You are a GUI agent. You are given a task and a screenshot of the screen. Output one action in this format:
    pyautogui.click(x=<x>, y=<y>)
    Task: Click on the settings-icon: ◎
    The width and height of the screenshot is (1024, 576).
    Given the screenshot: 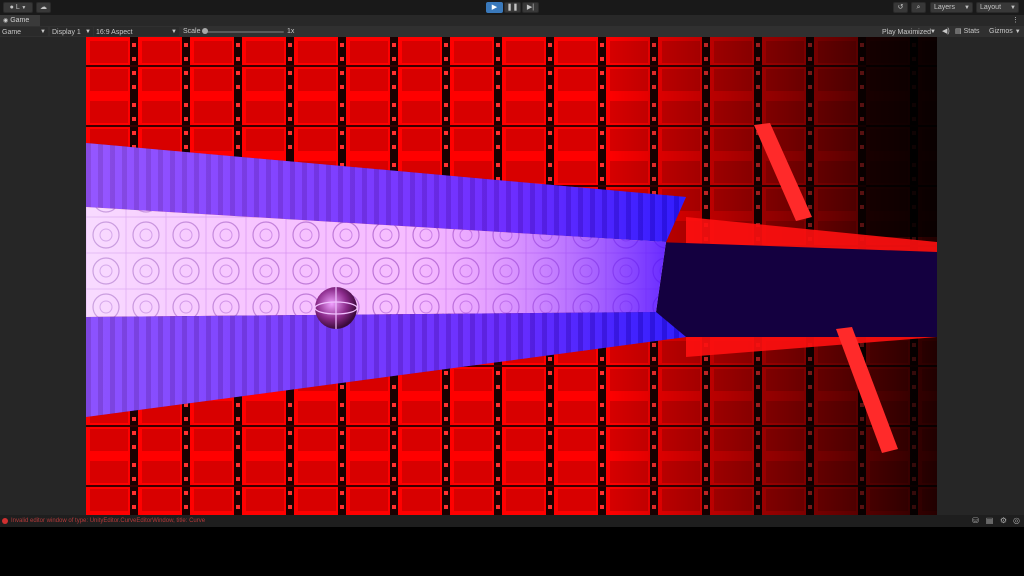 What is the action you would take?
    pyautogui.click(x=1016, y=520)
    